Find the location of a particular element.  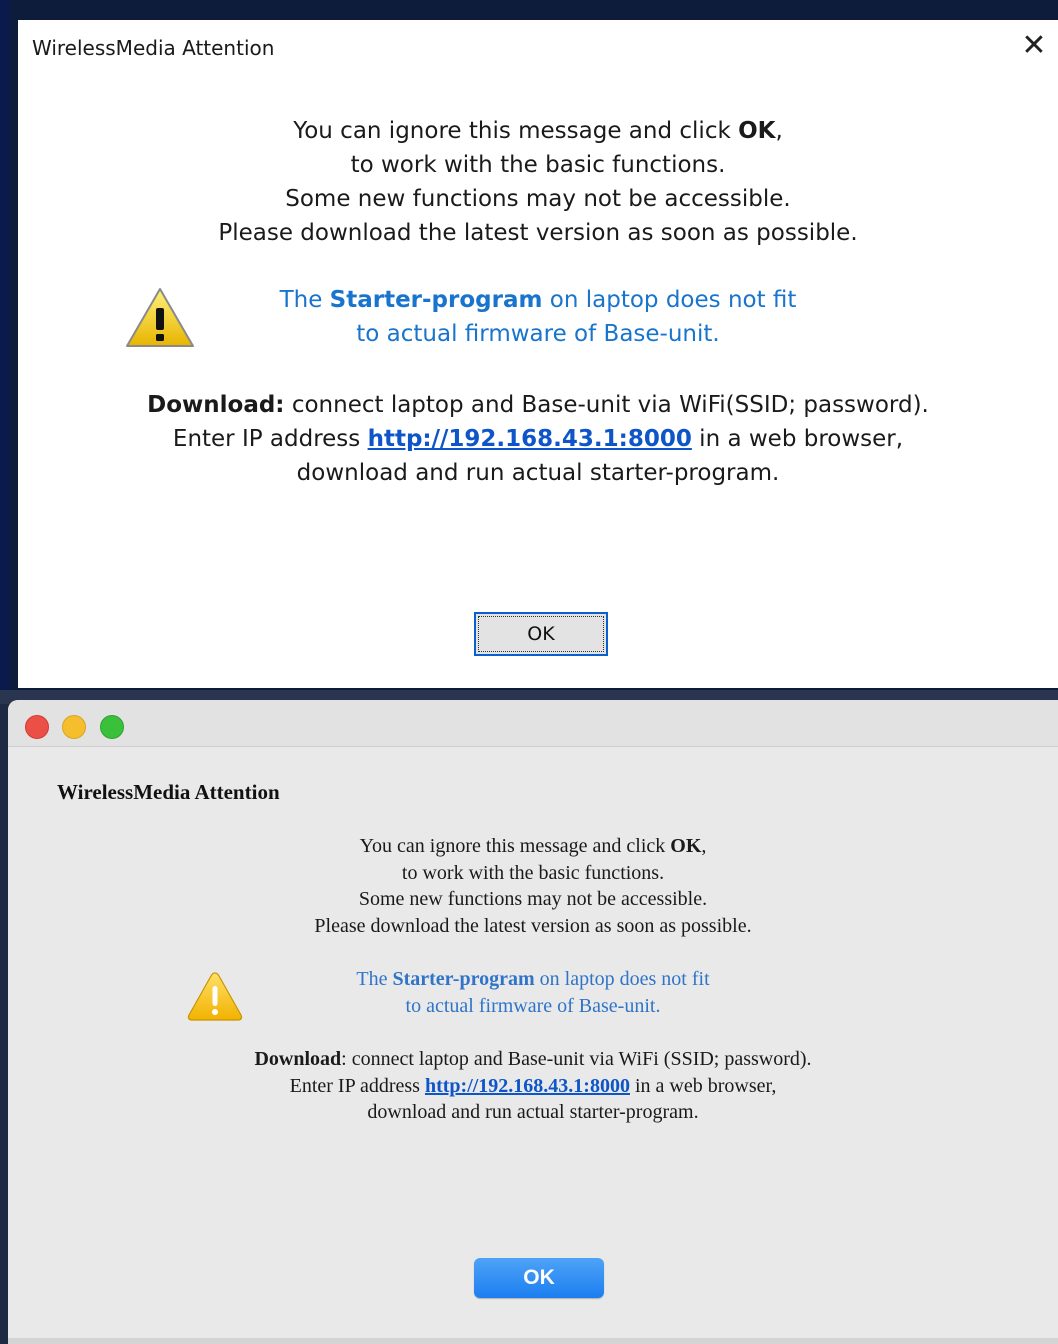

zoom-window-icon is located at coordinates (112, 727).